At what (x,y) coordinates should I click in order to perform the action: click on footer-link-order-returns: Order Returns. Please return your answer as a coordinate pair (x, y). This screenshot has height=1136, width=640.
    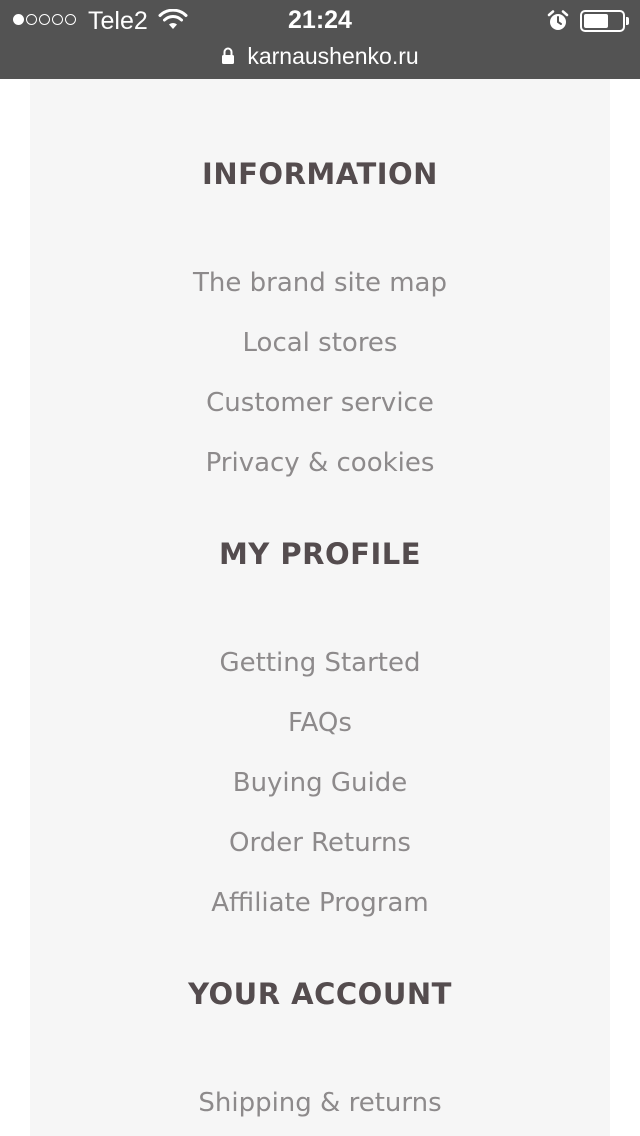
    Looking at the image, I should click on (320, 843).